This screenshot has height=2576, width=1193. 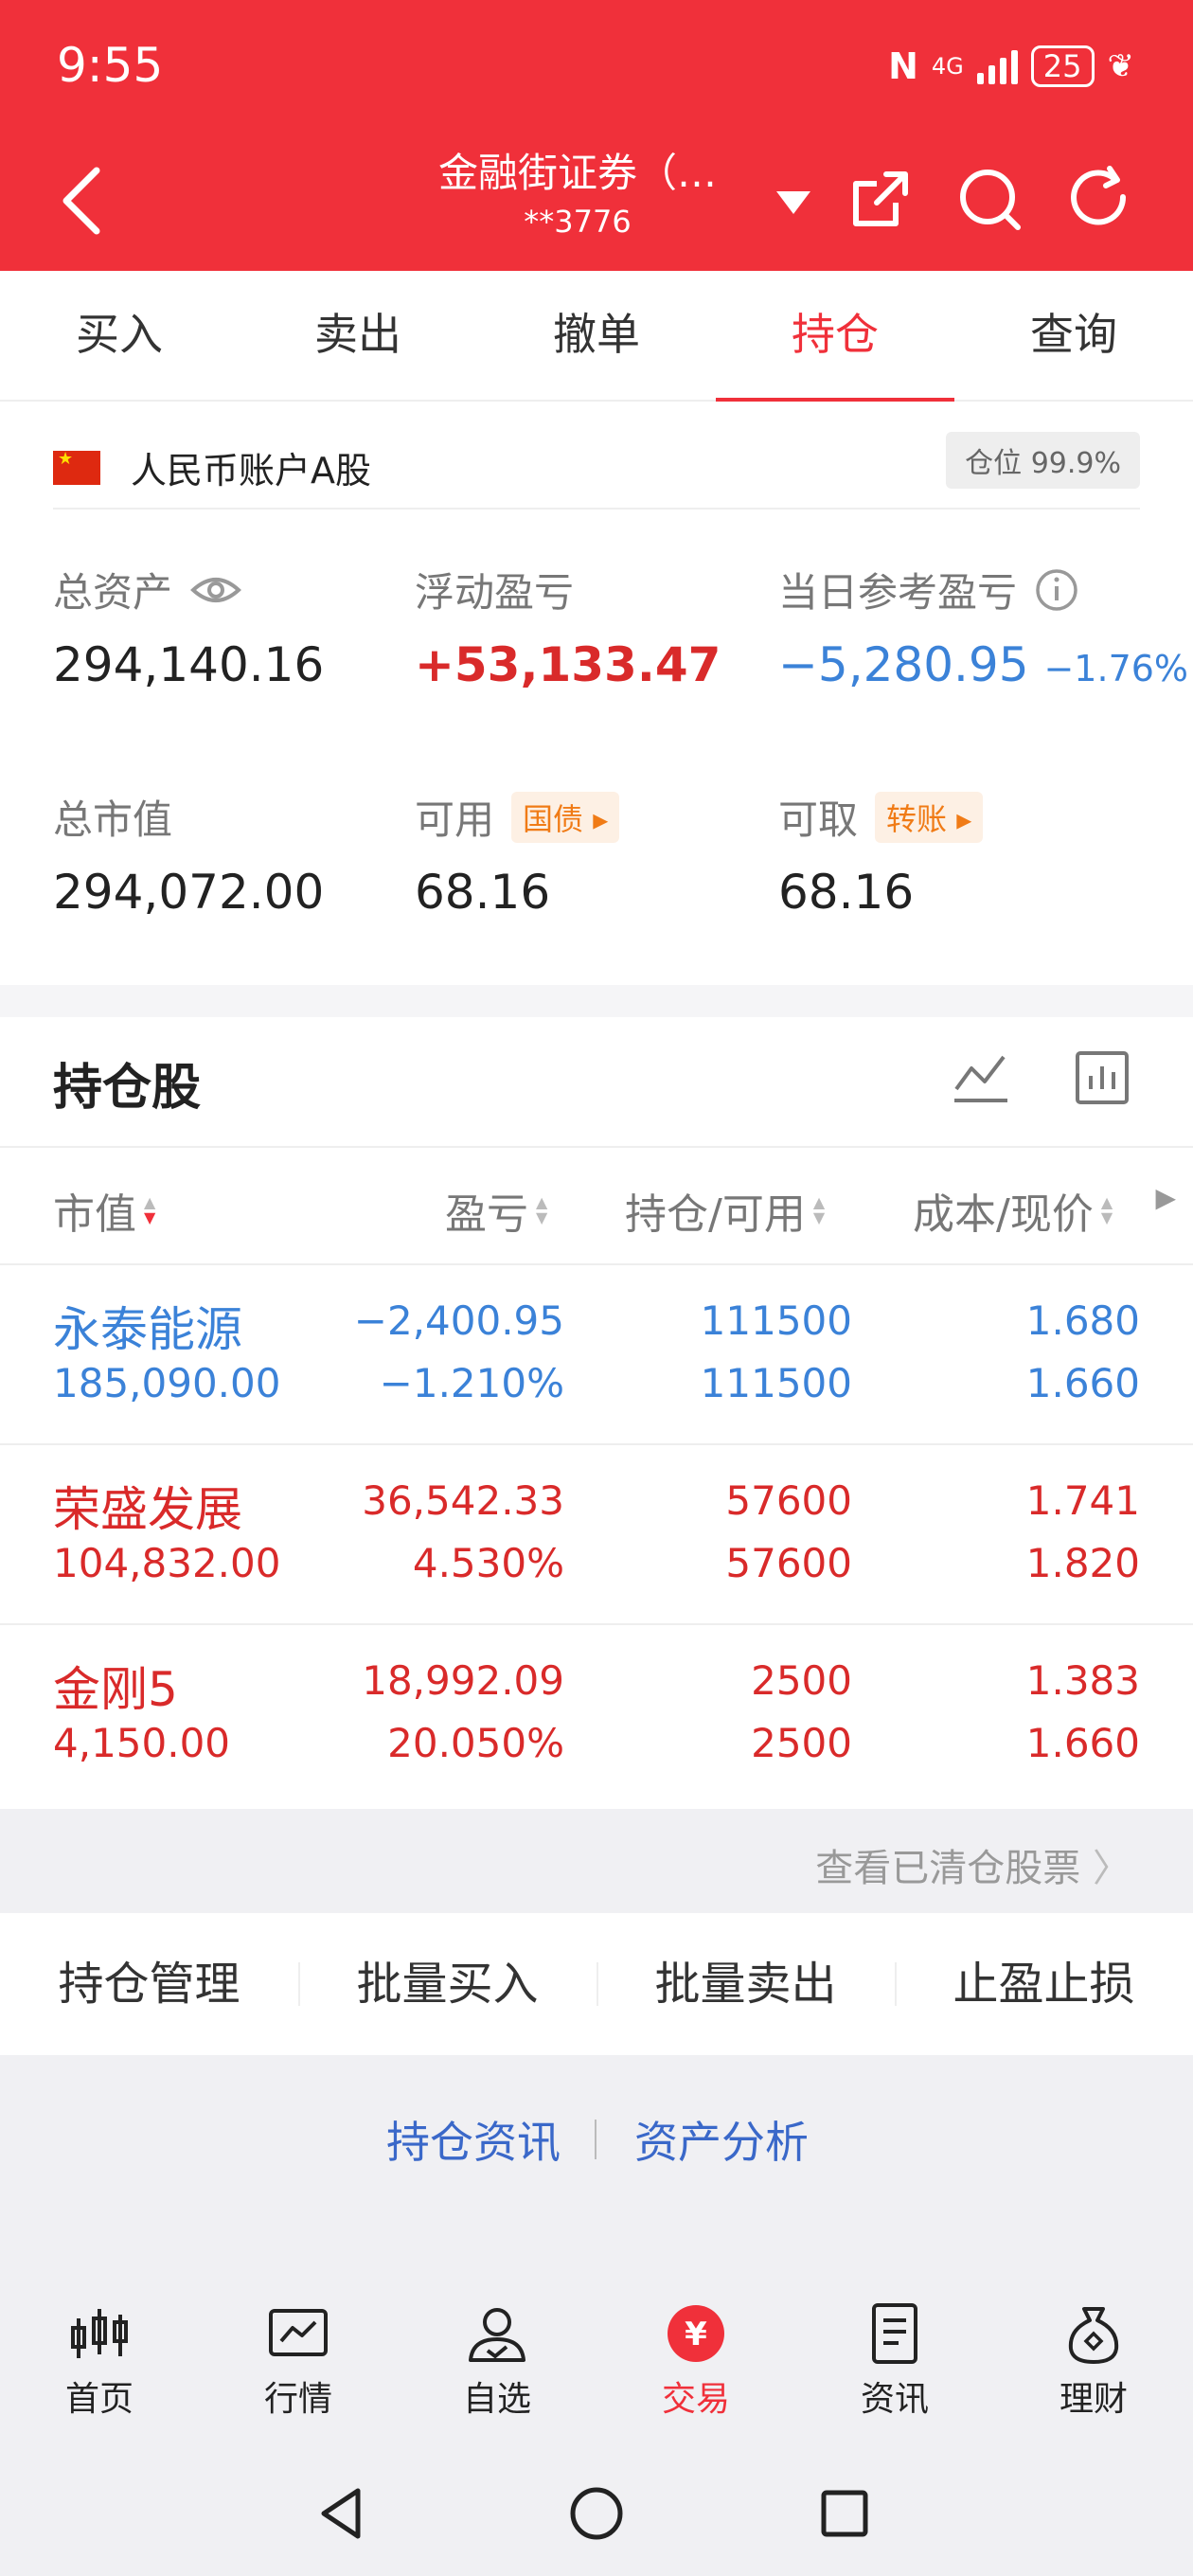 What do you see at coordinates (473, 2139) in the screenshot?
I see `holding-news-link: 持仓资讯` at bounding box center [473, 2139].